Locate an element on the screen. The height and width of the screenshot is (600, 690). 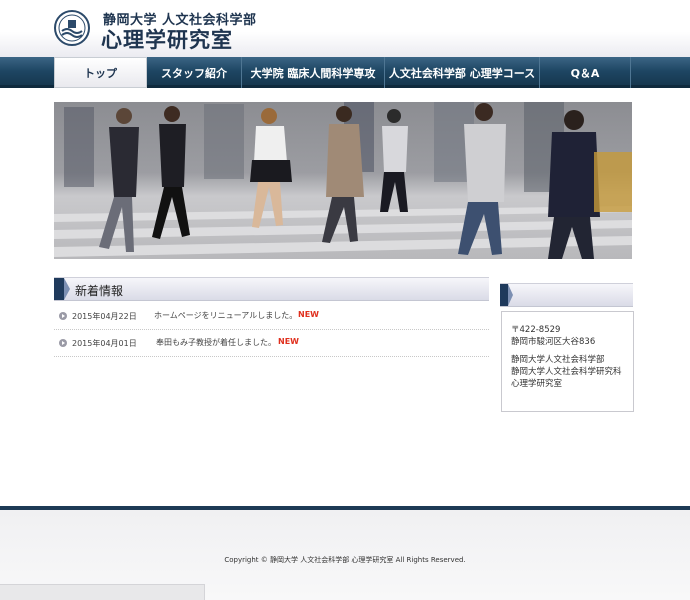
org-graduate: 静岡大学人文社会科学研究科 is located at coordinates (566, 372).